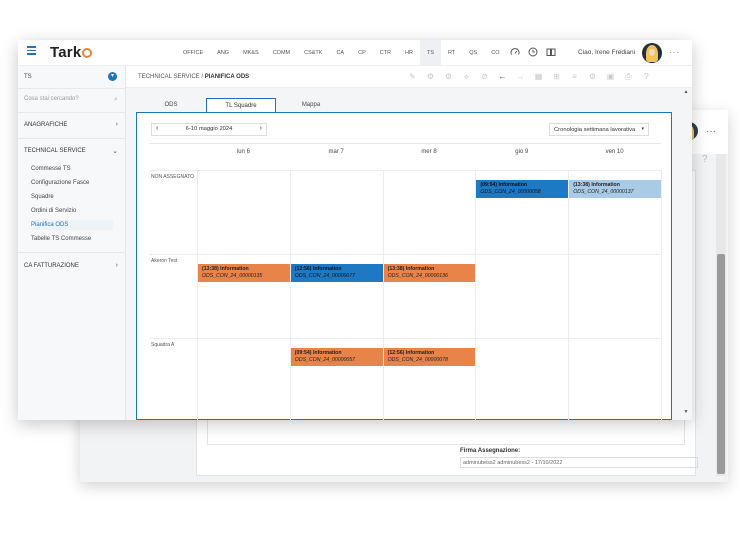  Describe the element at coordinates (209, 129) in the screenshot. I see `date-range-label: 6-10 maggio 2024` at that location.